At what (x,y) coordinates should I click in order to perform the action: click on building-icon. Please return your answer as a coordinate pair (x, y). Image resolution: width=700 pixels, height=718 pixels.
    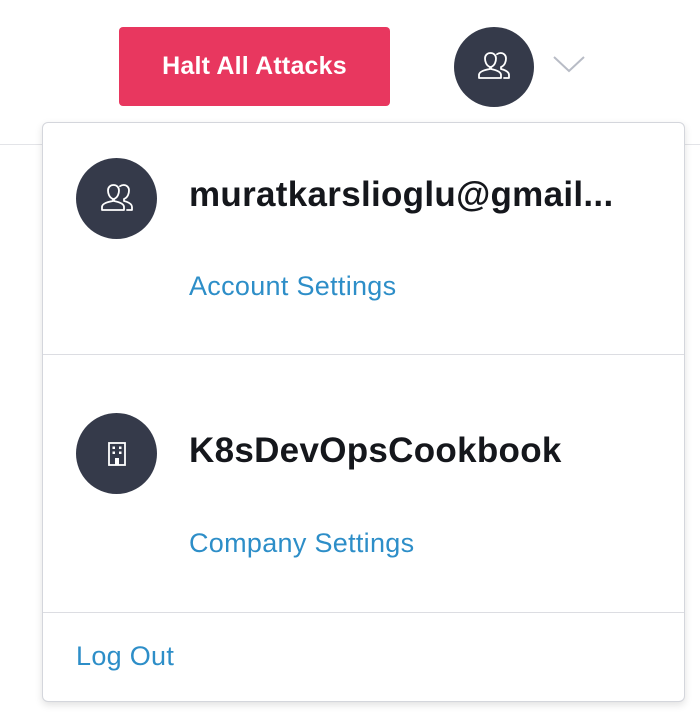
    Looking at the image, I should click on (116, 453).